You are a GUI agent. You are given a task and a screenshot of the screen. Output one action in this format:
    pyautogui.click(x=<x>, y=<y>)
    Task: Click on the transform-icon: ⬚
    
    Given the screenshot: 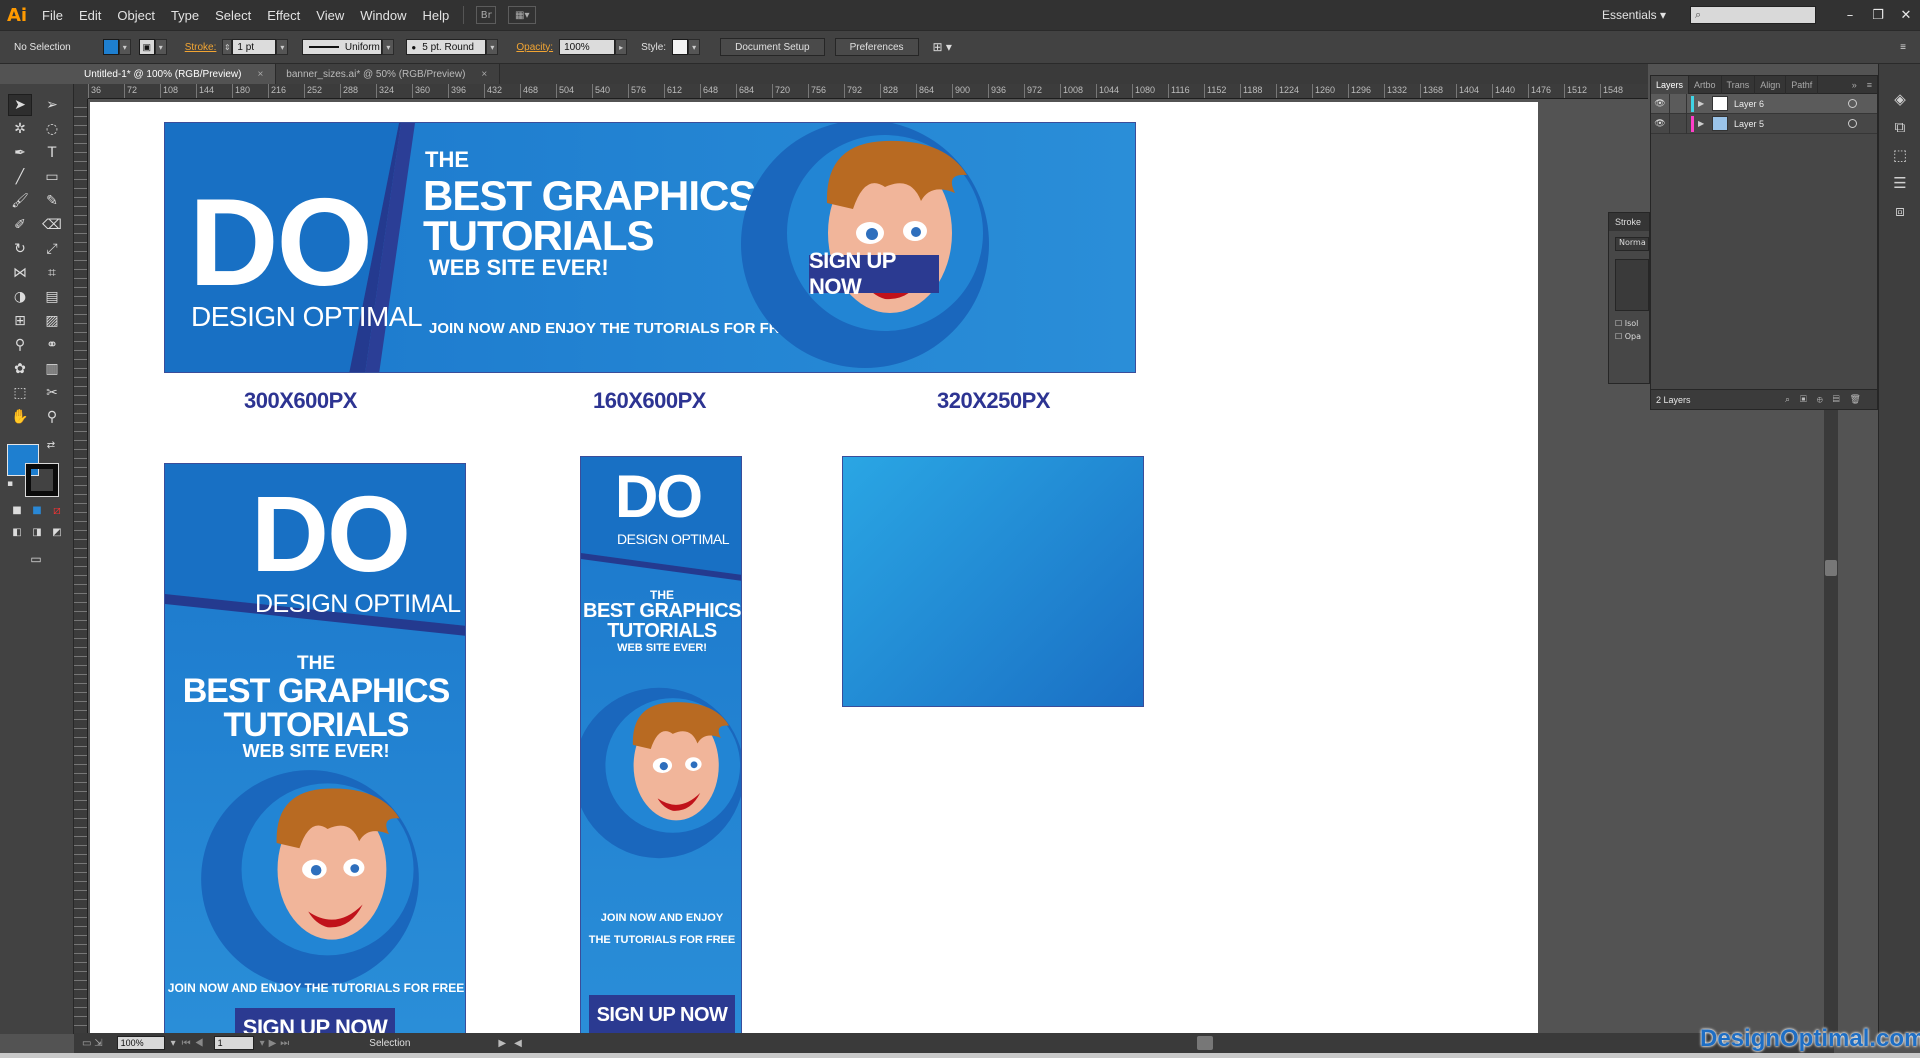 What is the action you would take?
    pyautogui.click(x=1900, y=155)
    